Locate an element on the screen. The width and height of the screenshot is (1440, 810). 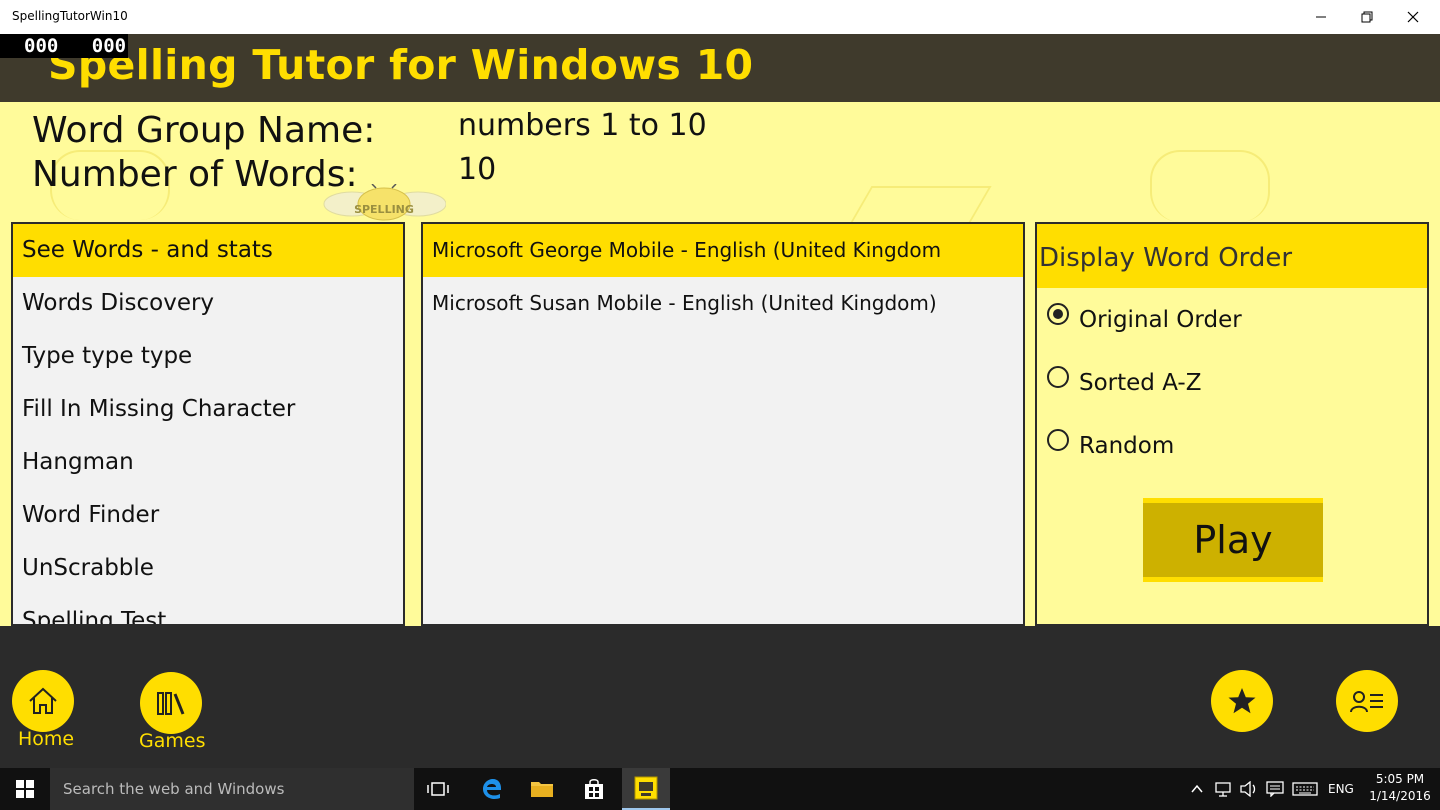
activity-item-word-finder: Word Finder is located at coordinates (208, 515).